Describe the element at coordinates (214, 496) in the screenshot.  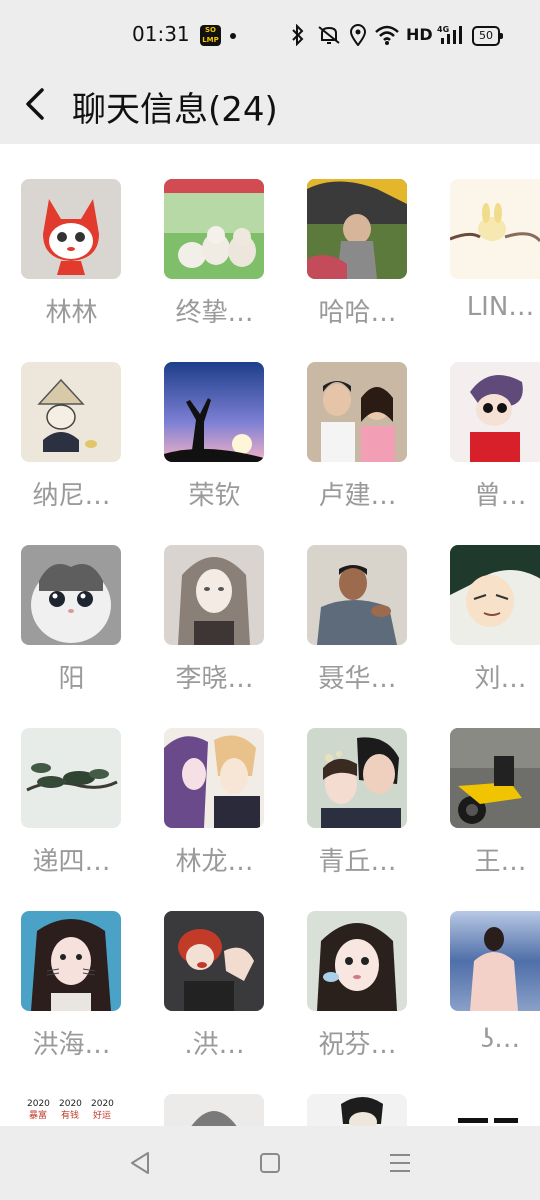
I see `member-name: 荣钦` at that location.